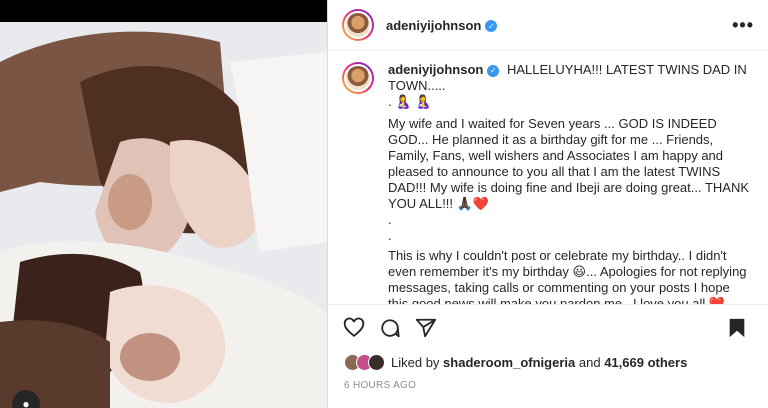 The width and height of the screenshot is (768, 408). I want to click on caption-avatar, so click(358, 78).